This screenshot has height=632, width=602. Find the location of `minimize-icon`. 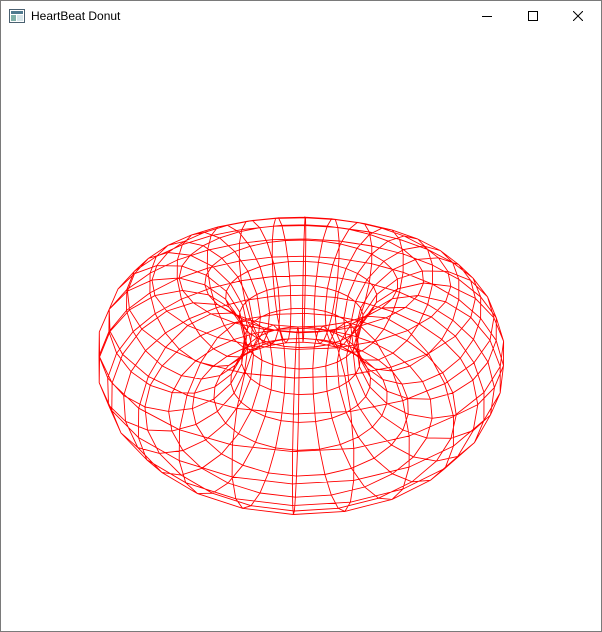

minimize-icon is located at coordinates (487, 16).